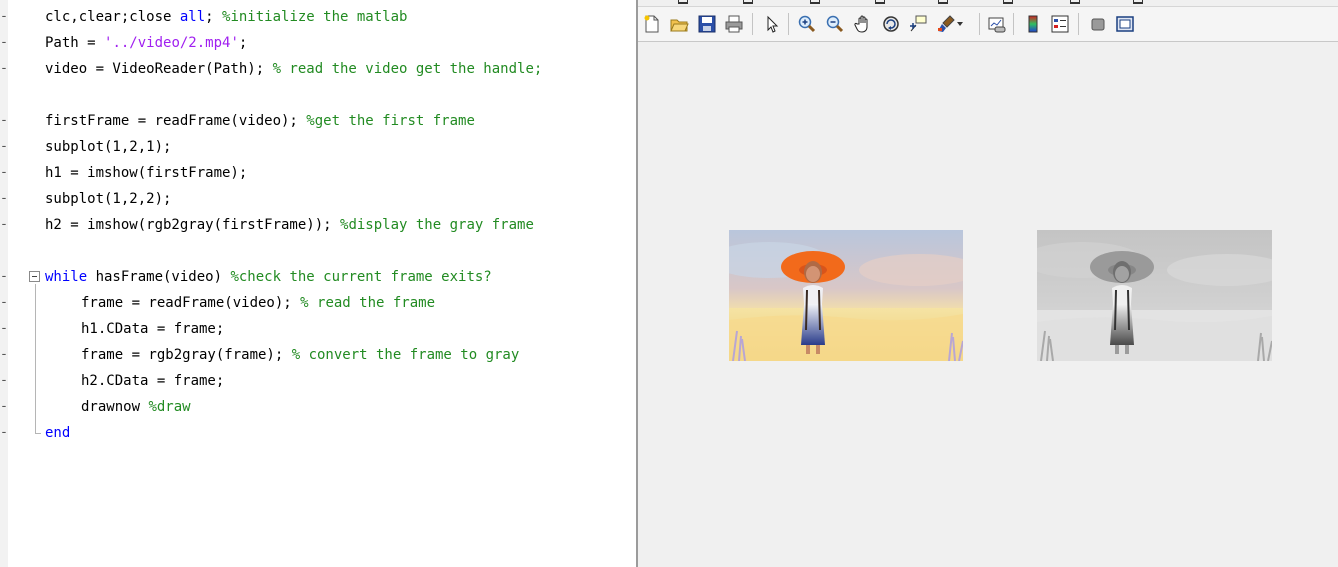  What do you see at coordinates (318, 147) in the screenshot?
I see `code-line: - subplot(1,2,1);` at bounding box center [318, 147].